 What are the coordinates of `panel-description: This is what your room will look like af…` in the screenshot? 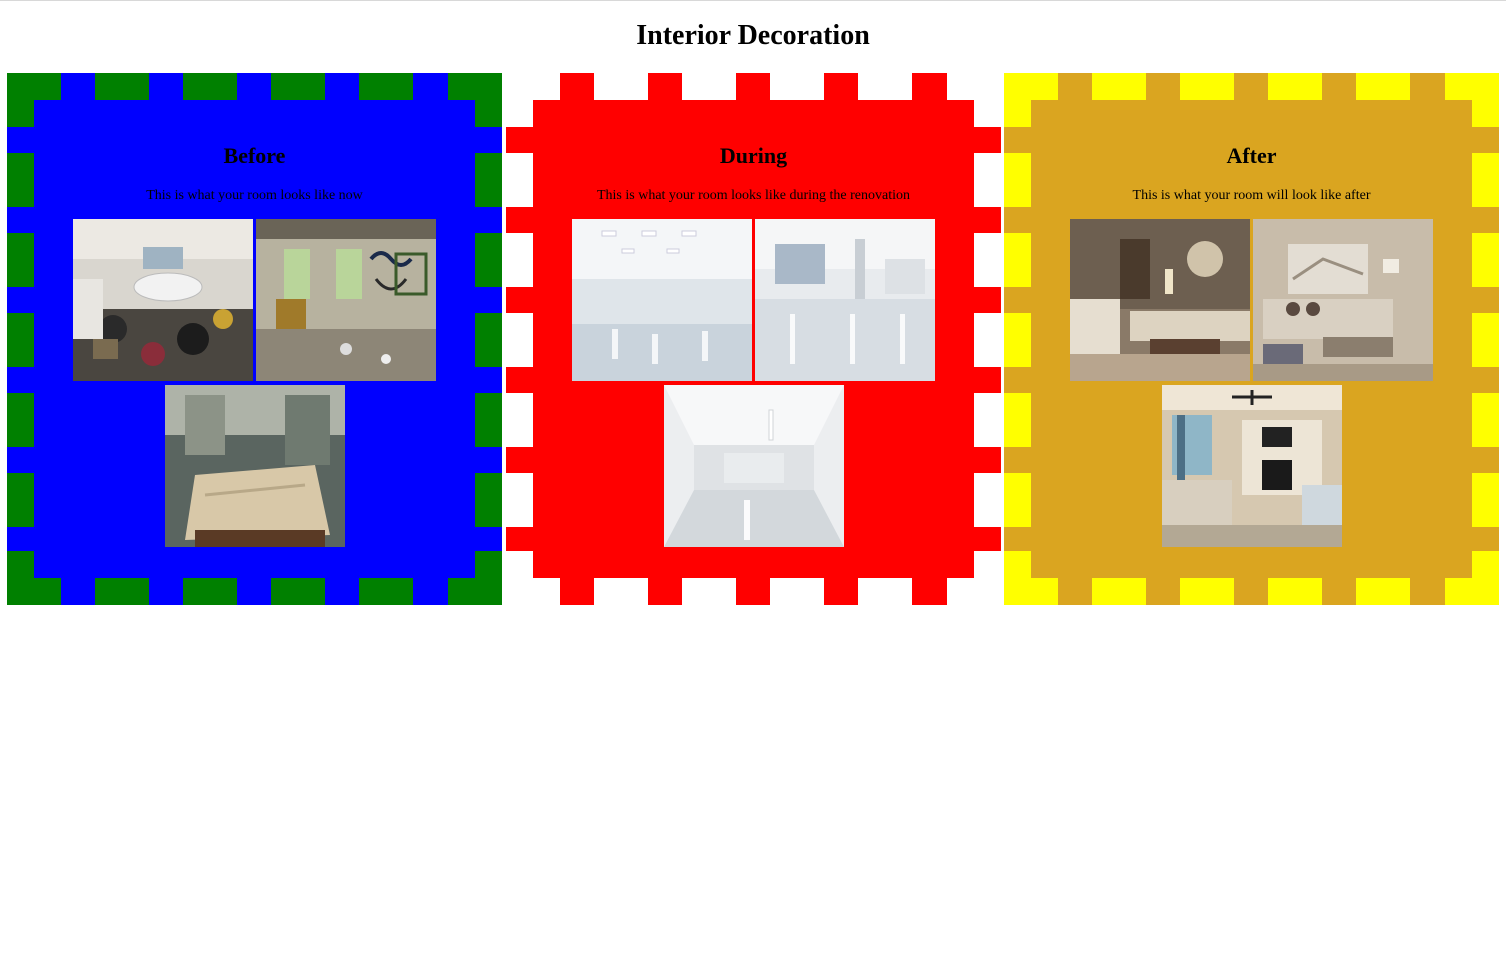 It's located at (1251, 195).